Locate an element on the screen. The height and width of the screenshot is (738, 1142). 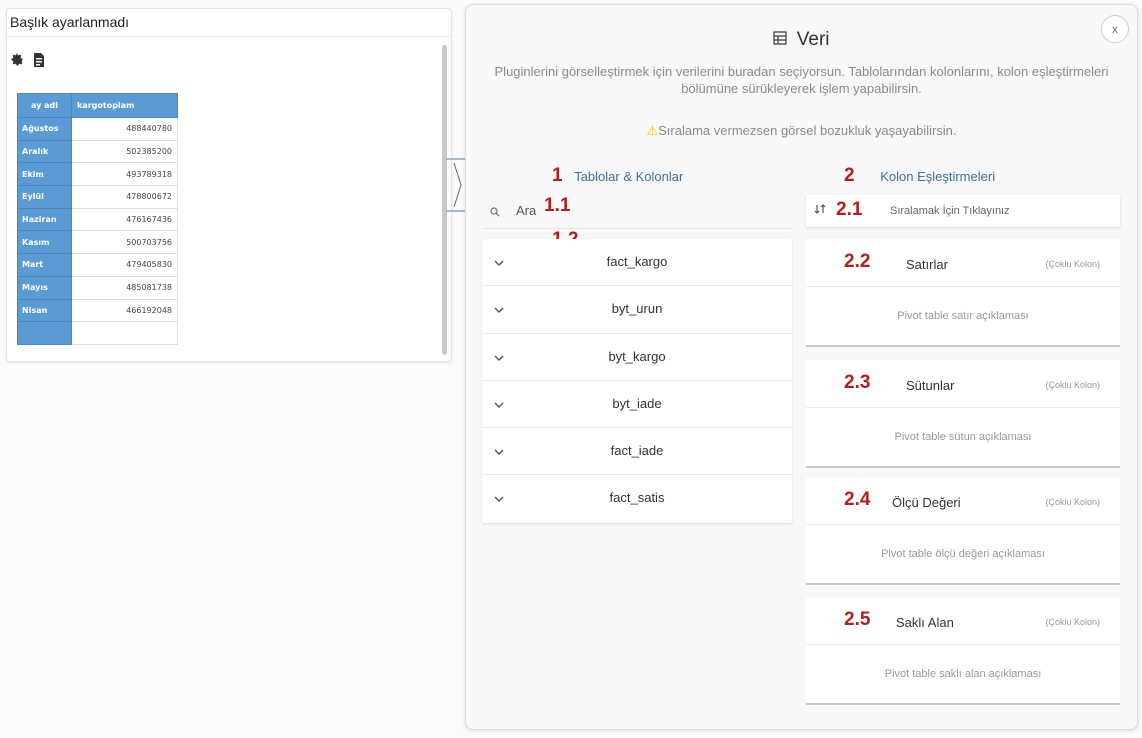
dropzone-header: 2.5 Saklı Alan (Çoklu Kolon) is located at coordinates (963, 621).